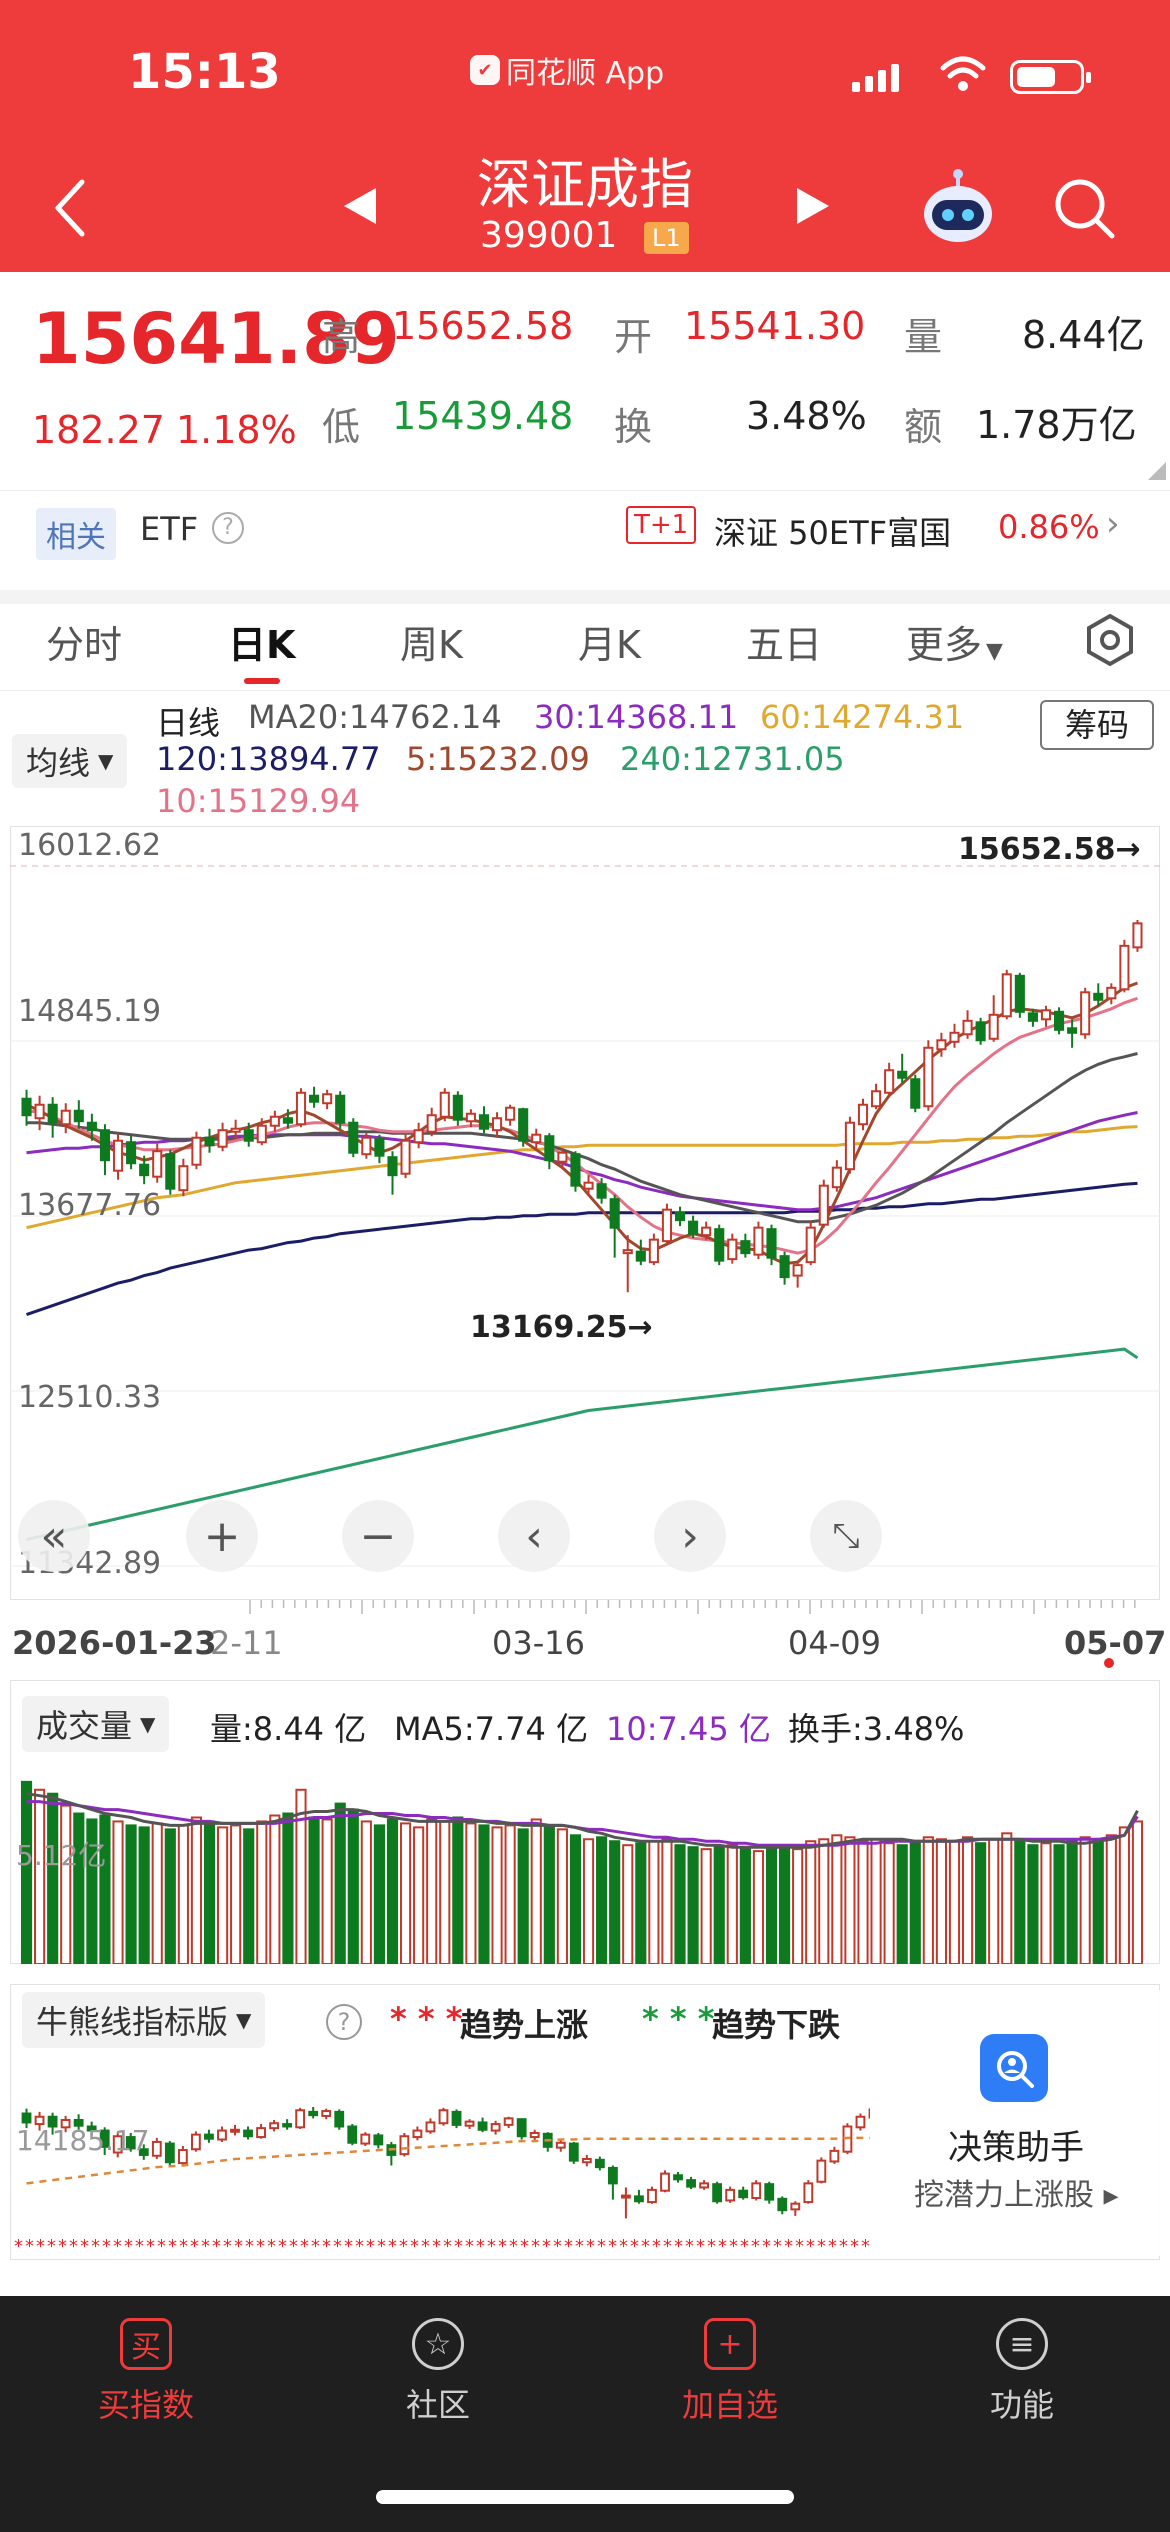 This screenshot has height=2532, width=1170. Describe the element at coordinates (438, 2372) in the screenshot. I see `nav-community: ☆ 社区` at that location.